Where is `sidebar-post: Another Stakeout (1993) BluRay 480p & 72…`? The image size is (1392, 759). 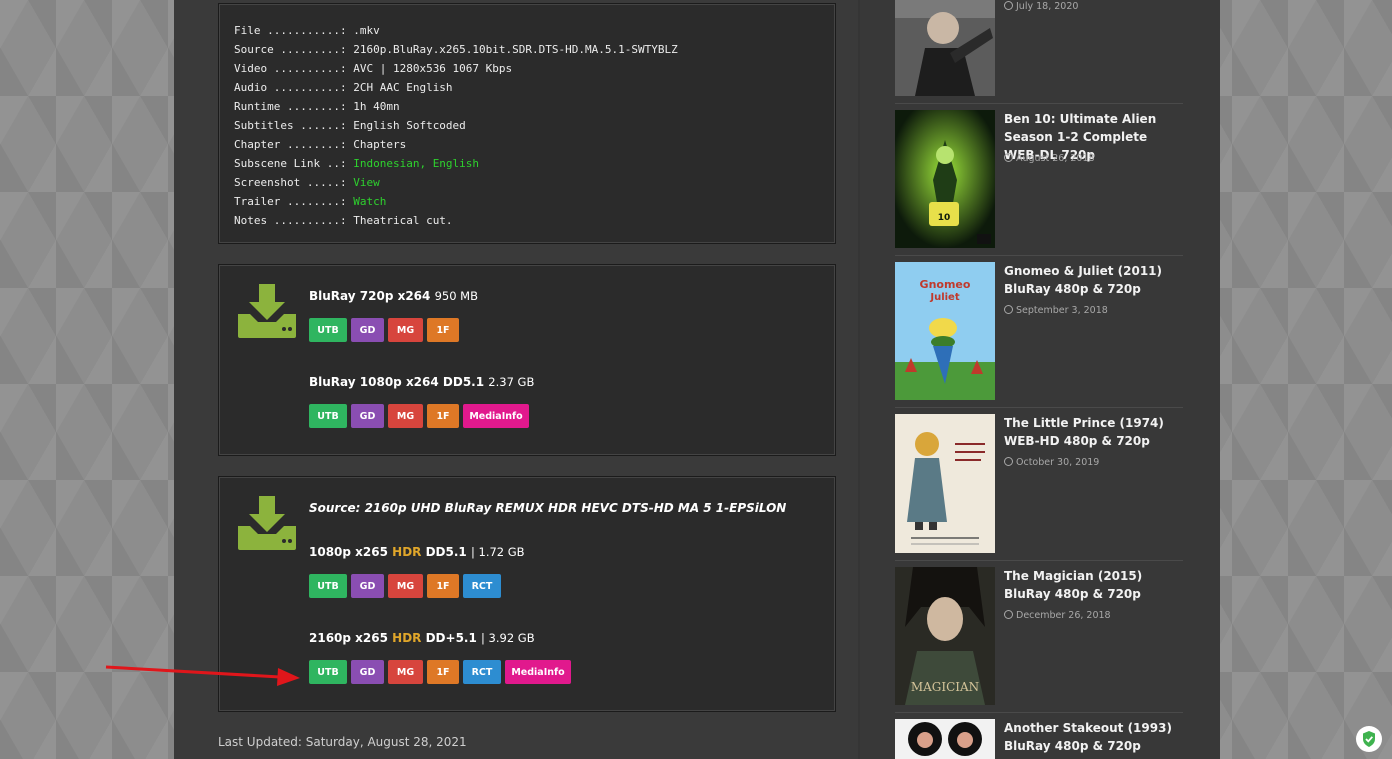
sidebar-post: Another Stakeout (1993) BluRay 480p & 72… is located at coordinates (1039, 739).